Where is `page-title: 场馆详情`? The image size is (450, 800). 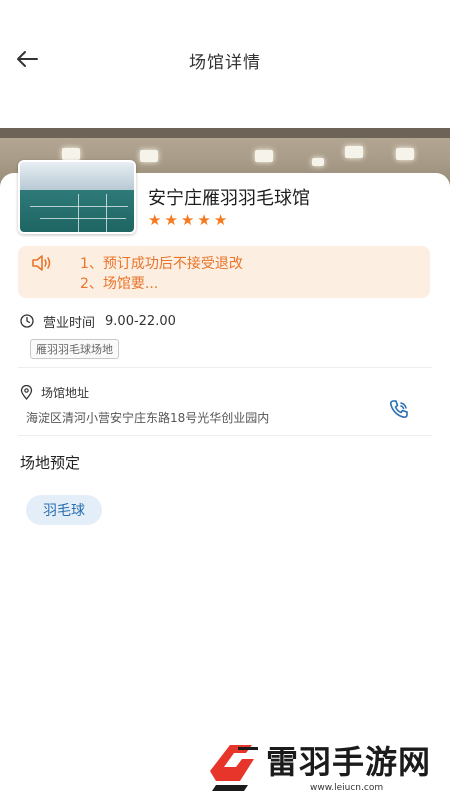
page-title: 场馆详情 is located at coordinates (225, 63).